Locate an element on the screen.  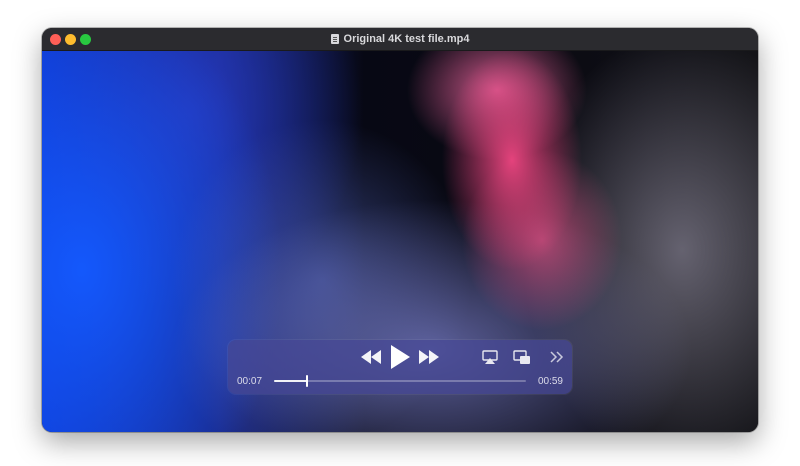
fast-forward-button is located at coordinates (429, 357).